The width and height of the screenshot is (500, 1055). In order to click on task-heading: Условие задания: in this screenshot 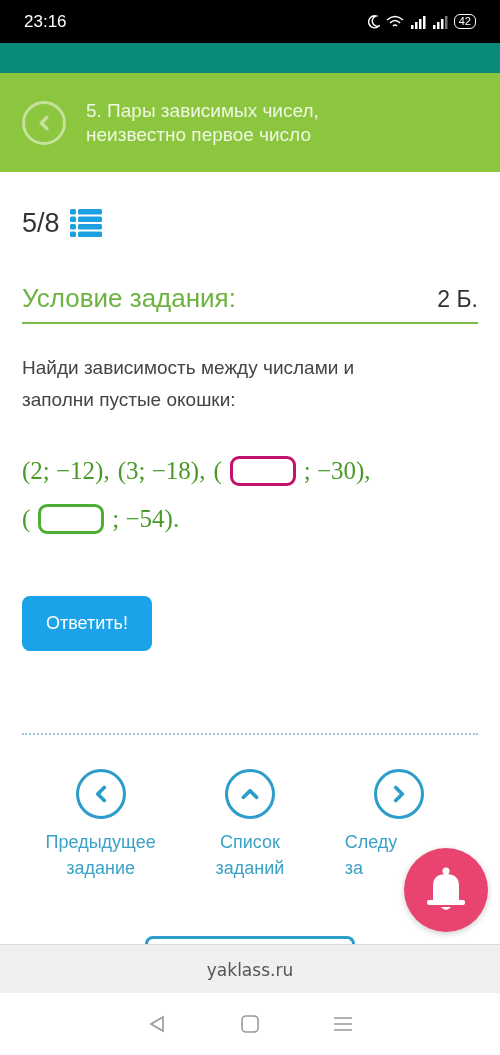, I will do `click(129, 298)`.